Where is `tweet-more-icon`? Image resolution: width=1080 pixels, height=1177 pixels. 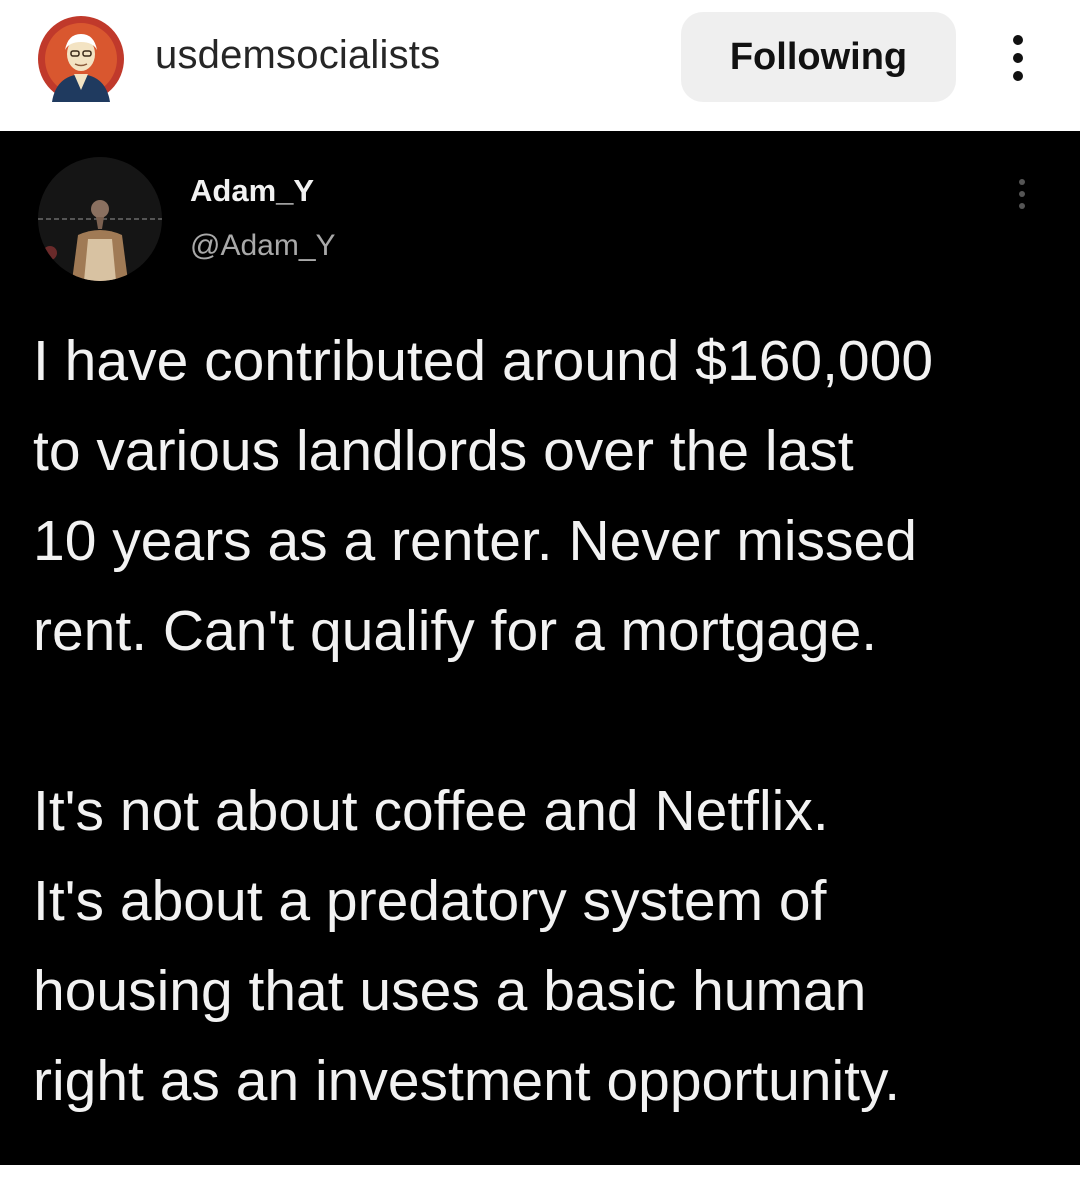
tweet-more-icon is located at coordinates (1022, 194).